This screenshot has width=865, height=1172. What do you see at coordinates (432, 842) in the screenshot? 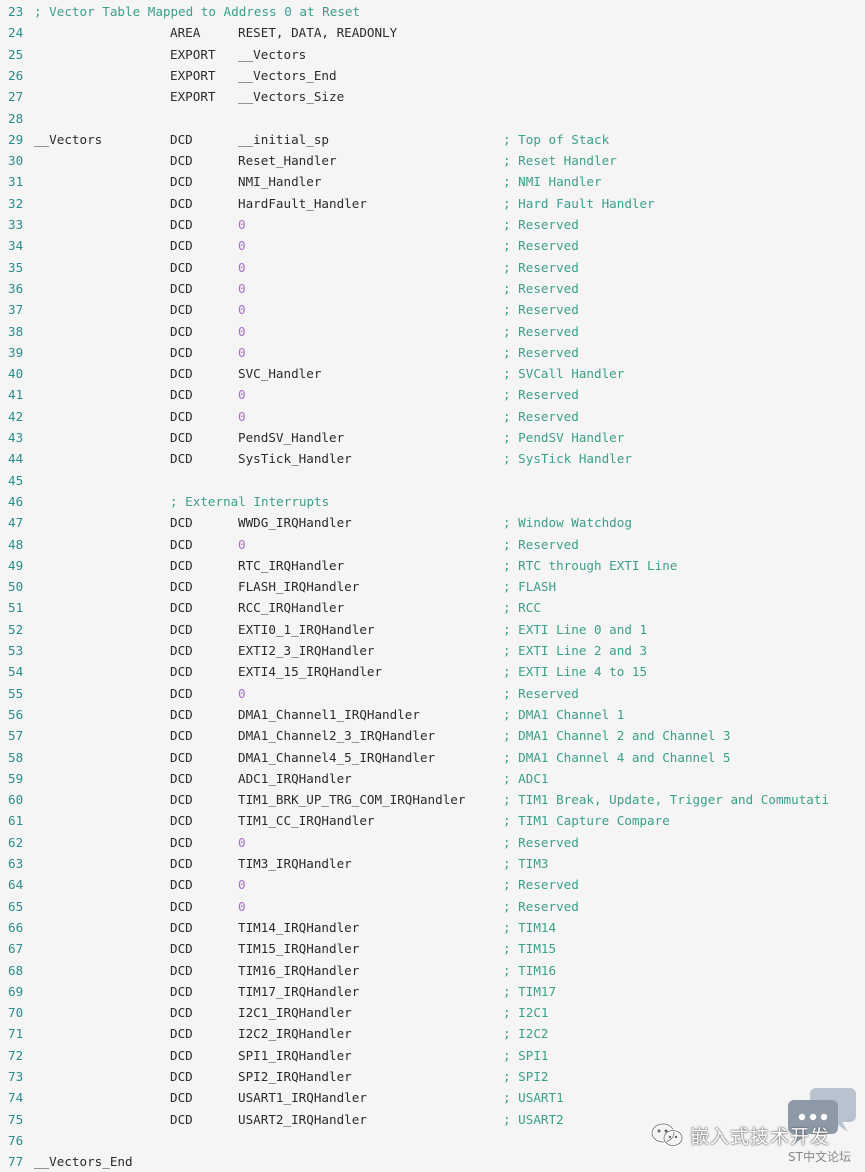
I see `code-line: 62 DCD 0 ; Reserved` at bounding box center [432, 842].